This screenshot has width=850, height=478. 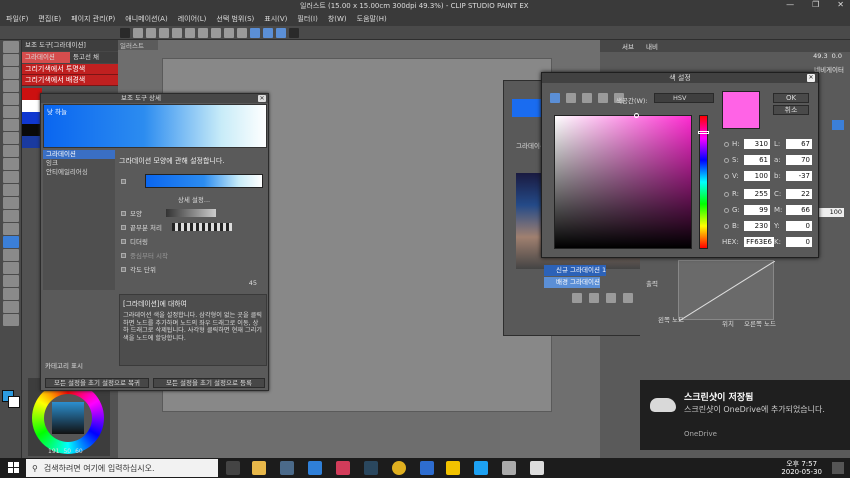 What do you see at coordinates (427, 468) in the screenshot?
I see `mail-icon` at bounding box center [427, 468].